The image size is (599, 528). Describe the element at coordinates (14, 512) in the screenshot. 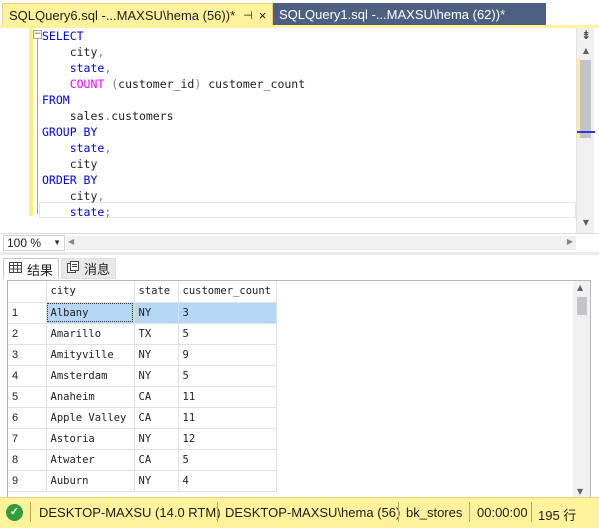

I see `success-check-icon: ✓` at that location.